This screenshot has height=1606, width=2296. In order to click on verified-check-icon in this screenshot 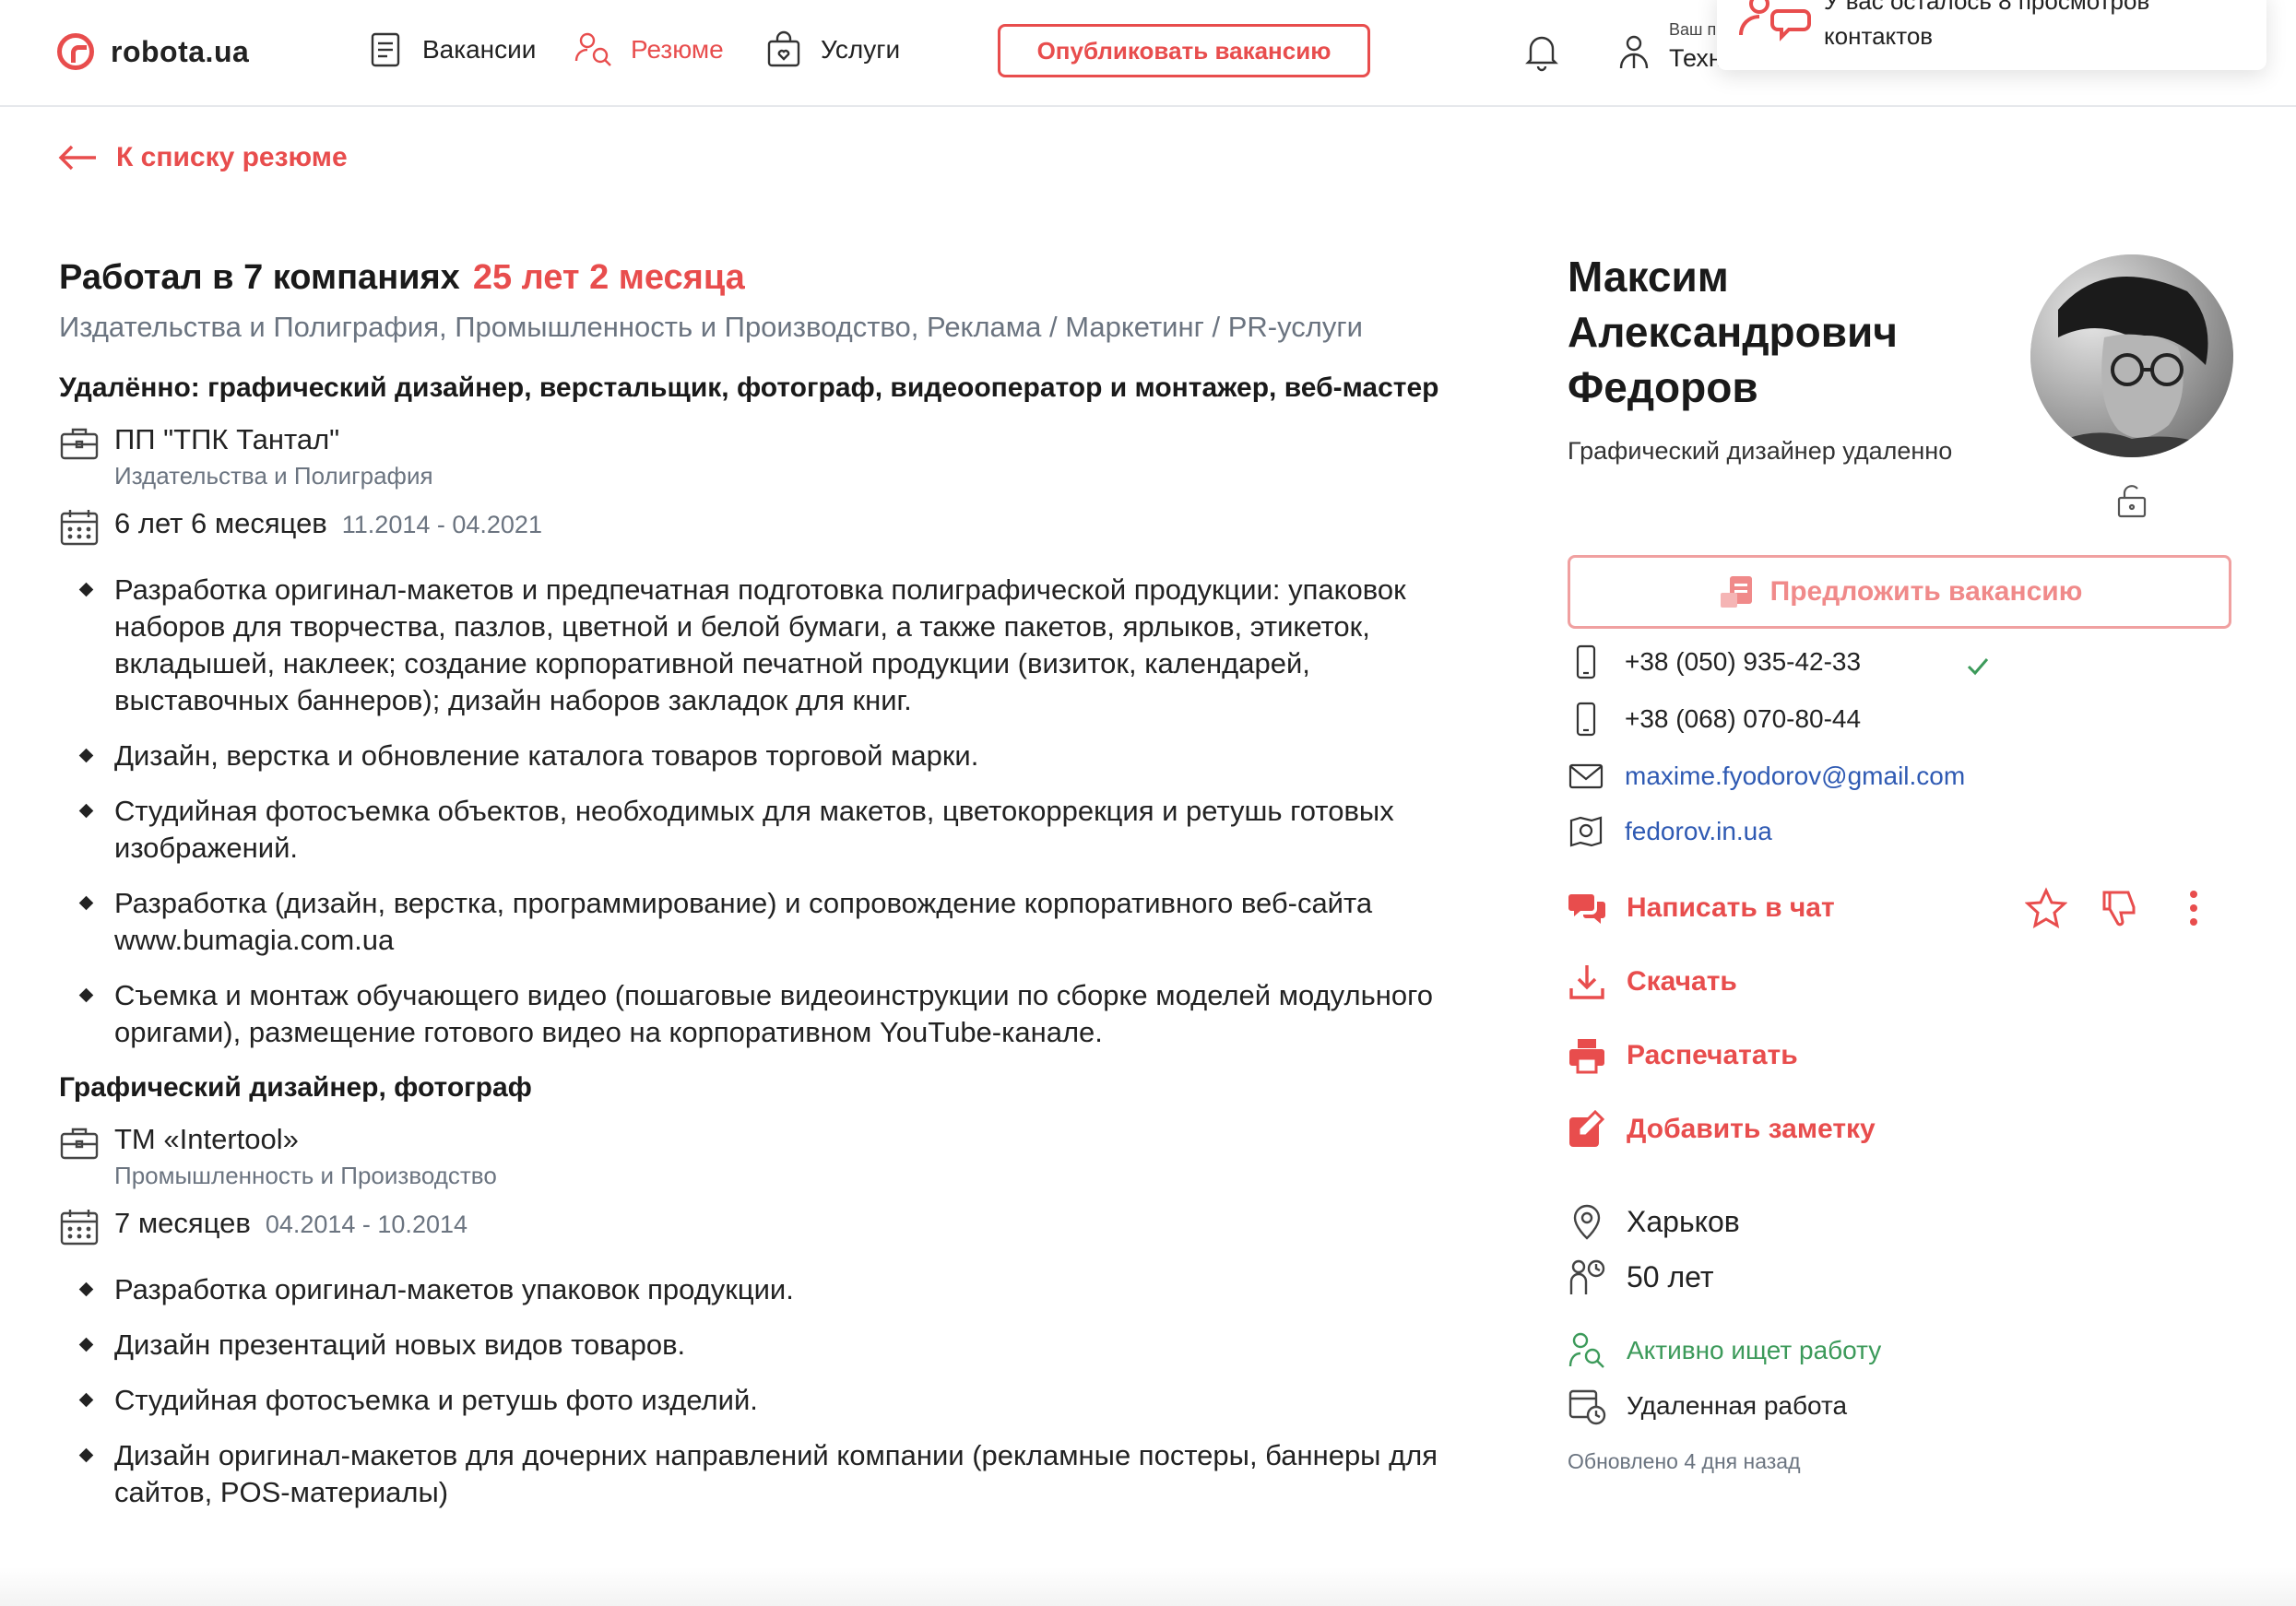, I will do `click(1978, 667)`.